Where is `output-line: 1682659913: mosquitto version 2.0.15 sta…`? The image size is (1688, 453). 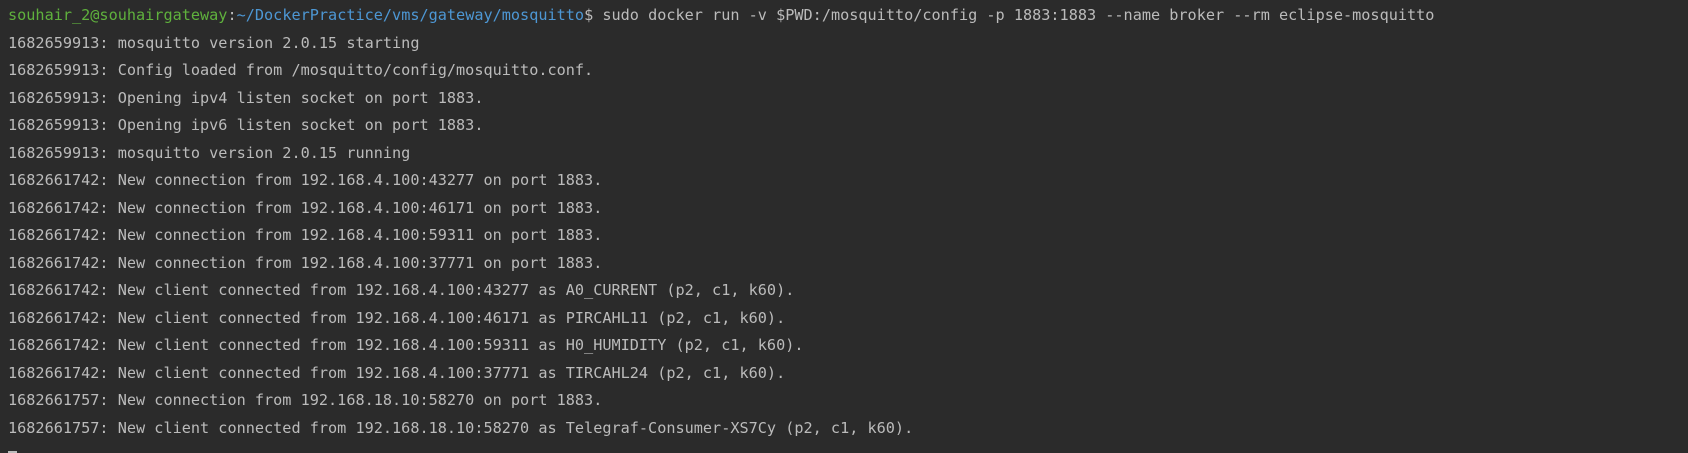 output-line: 1682659913: mosquitto version 2.0.15 sta… is located at coordinates (214, 42).